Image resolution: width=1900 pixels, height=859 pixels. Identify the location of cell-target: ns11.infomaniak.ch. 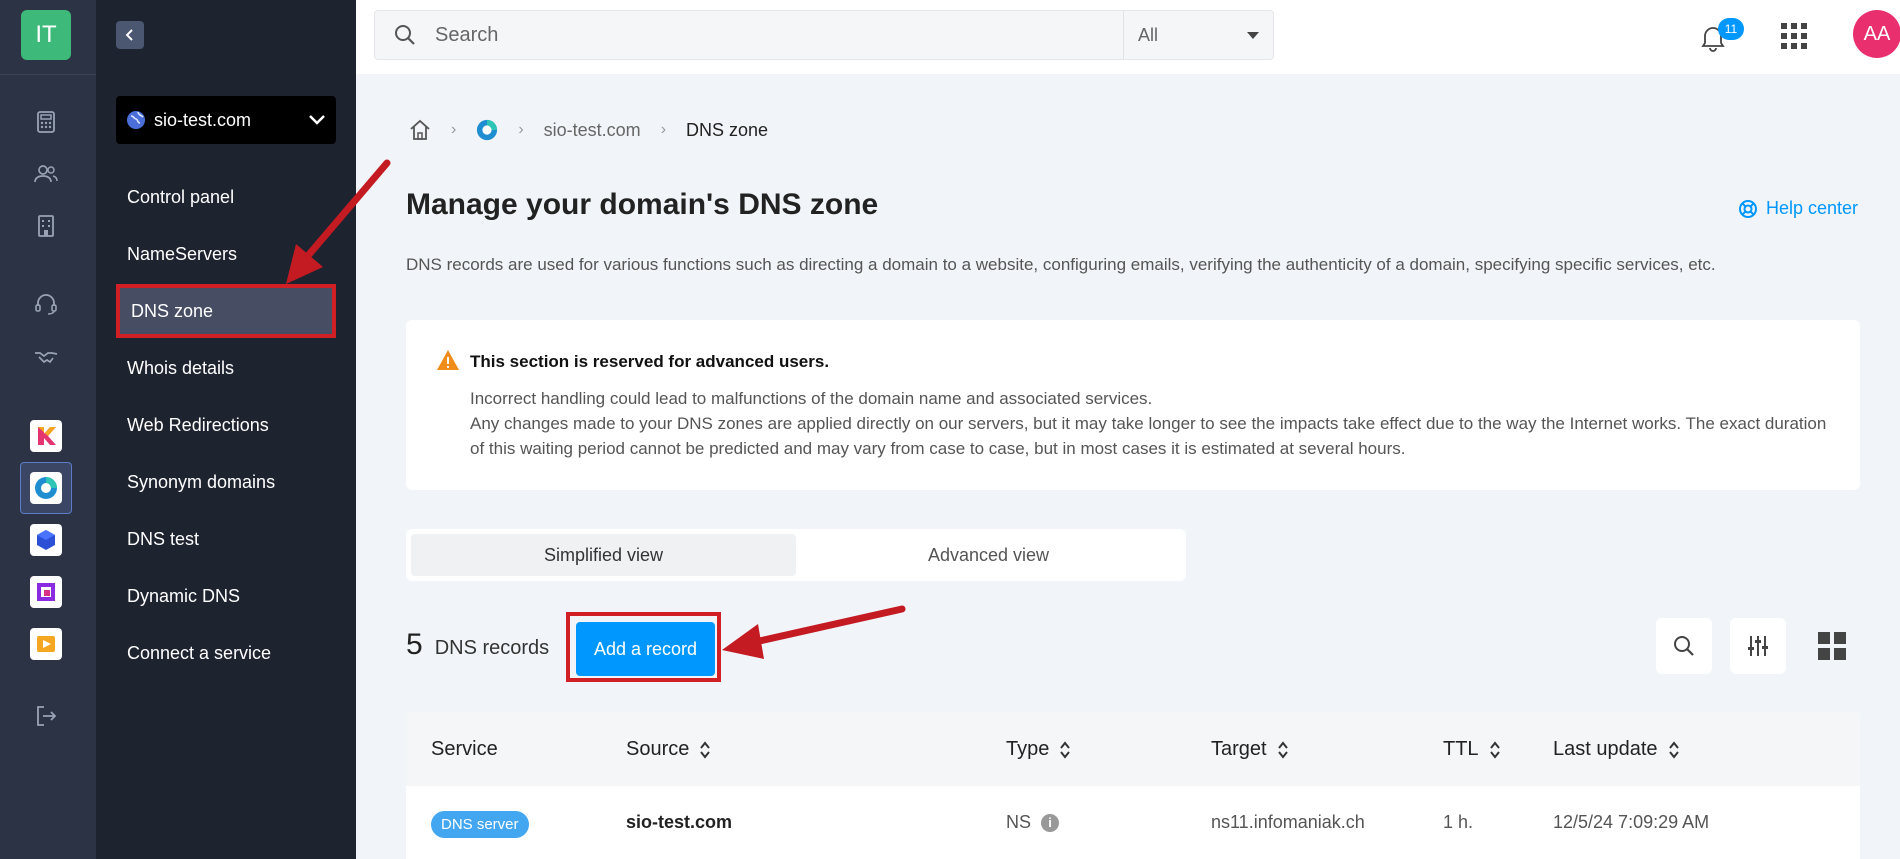
(1288, 822).